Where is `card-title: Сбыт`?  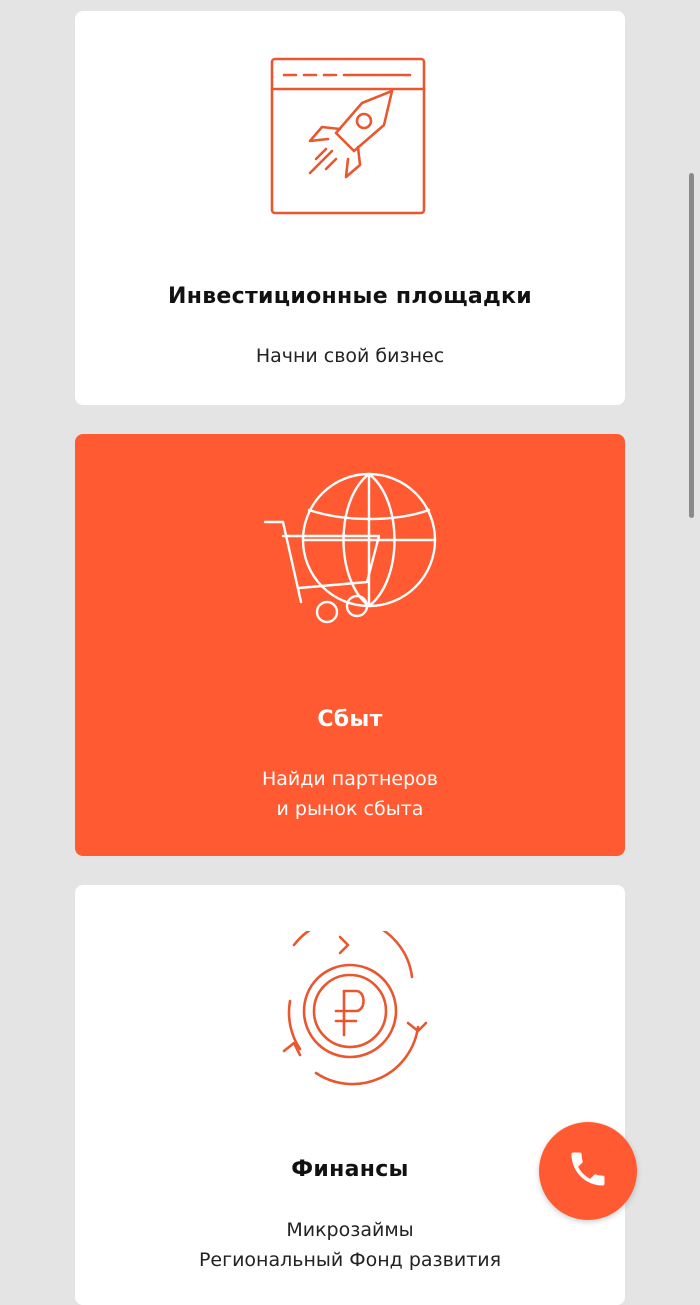
card-title: Сбыт is located at coordinates (350, 719).